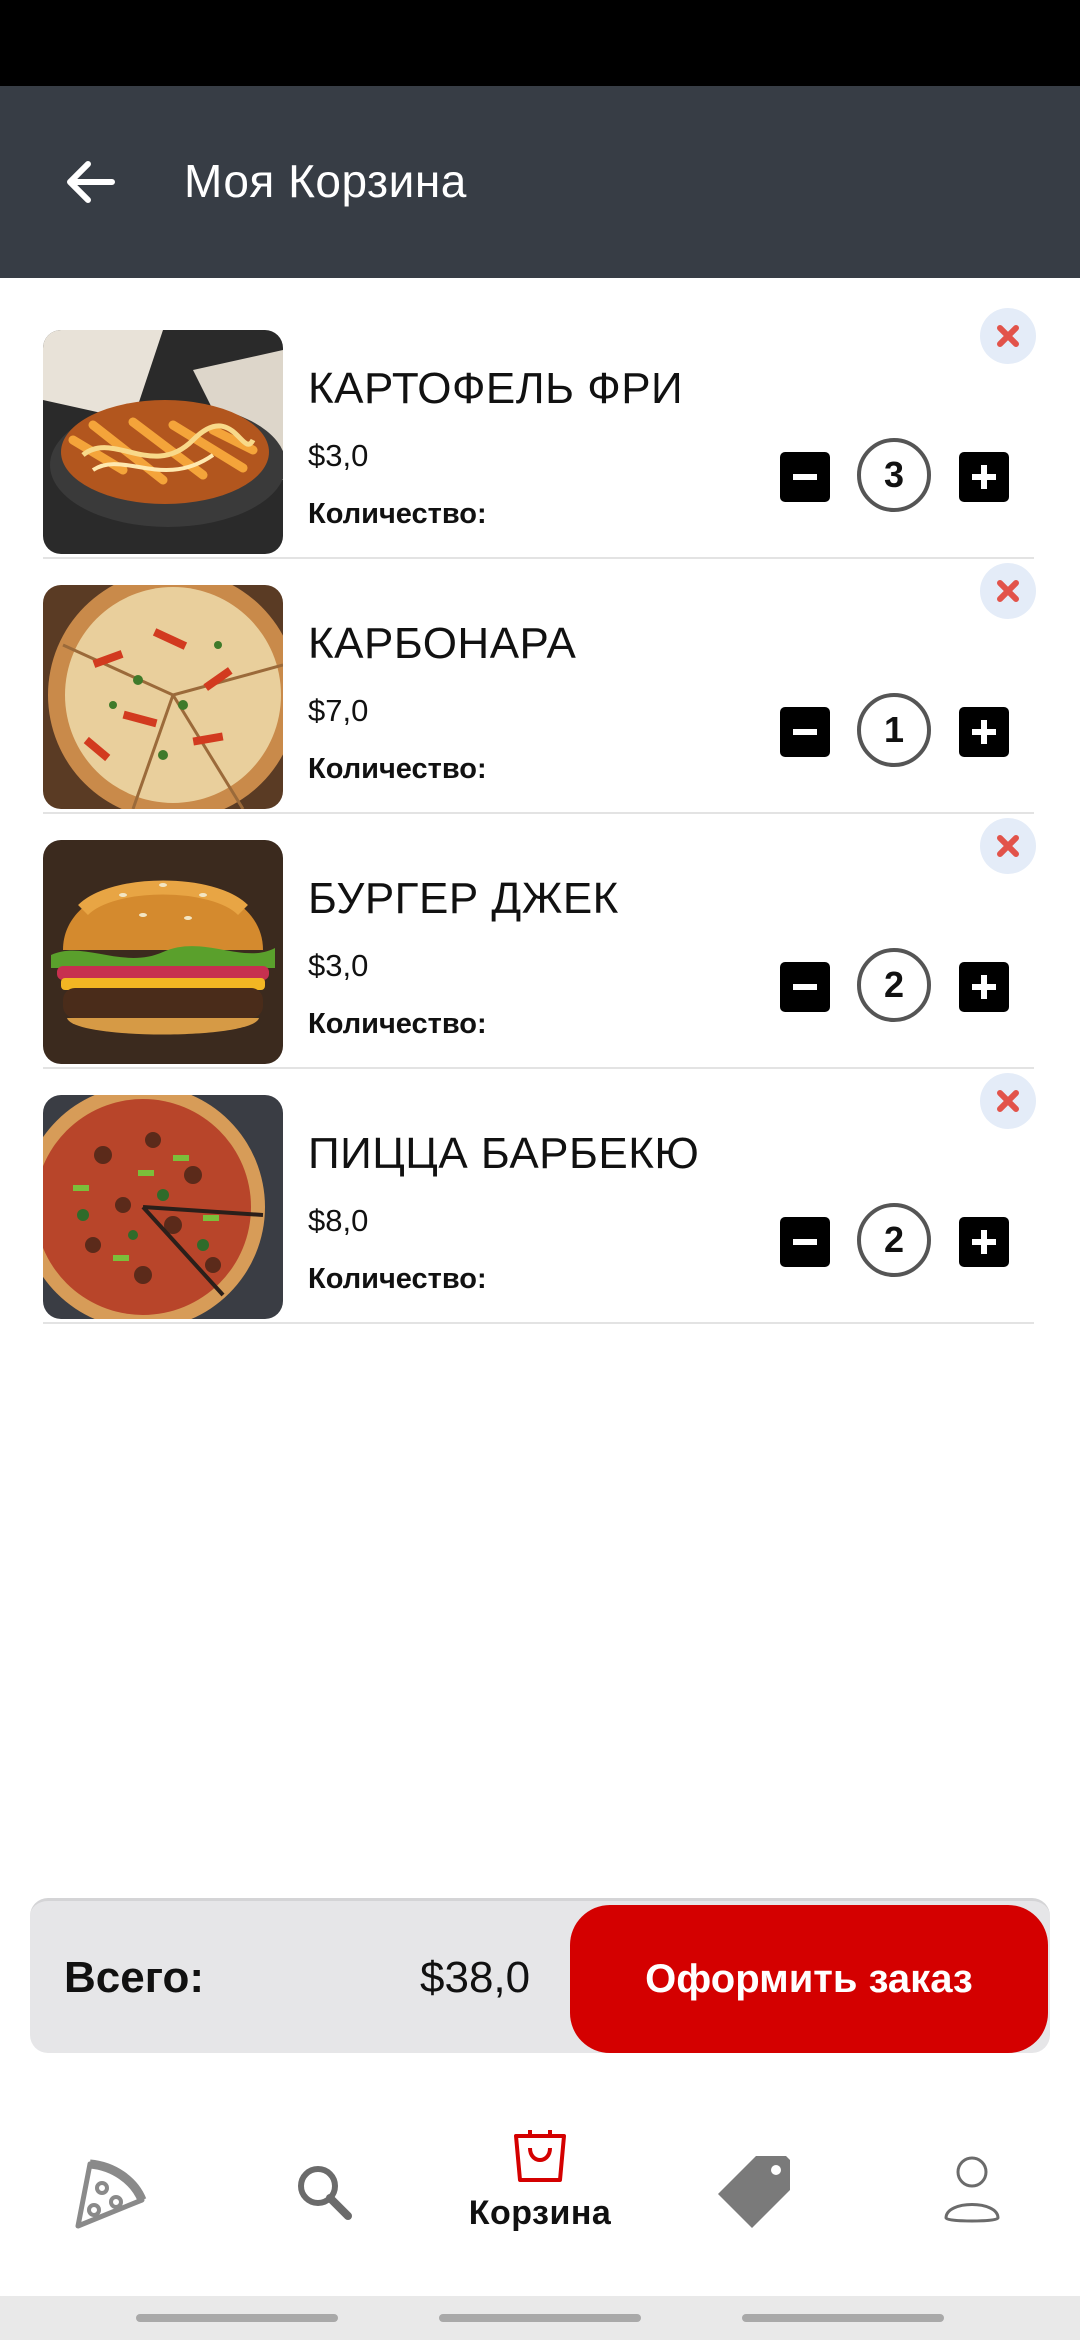  Describe the element at coordinates (539, 686) in the screenshot. I see `cart-item: КАРБОНАРА $7,0 Количество: 1` at that location.